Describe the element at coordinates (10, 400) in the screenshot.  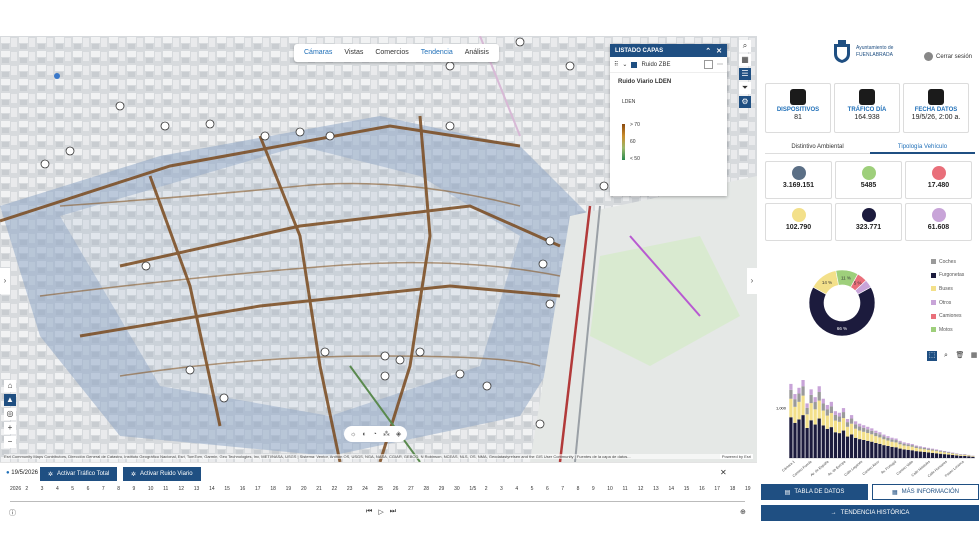
I see `navigation-icon: ▲` at that location.